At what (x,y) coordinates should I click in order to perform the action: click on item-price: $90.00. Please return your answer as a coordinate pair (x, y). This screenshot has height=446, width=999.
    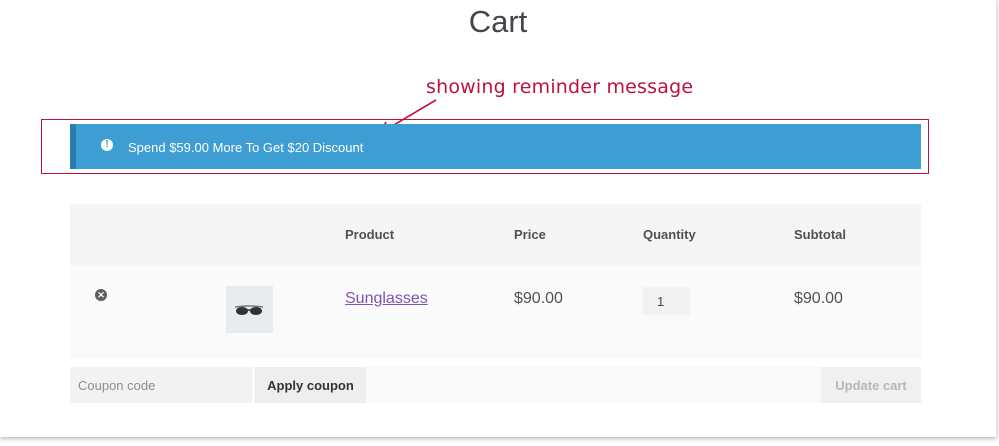
    Looking at the image, I should click on (538, 298).